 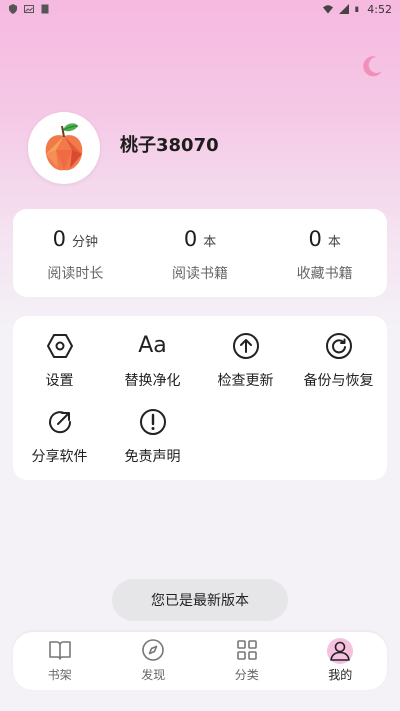 What do you see at coordinates (152, 422) in the screenshot?
I see `exclamation-circle-icon` at bounding box center [152, 422].